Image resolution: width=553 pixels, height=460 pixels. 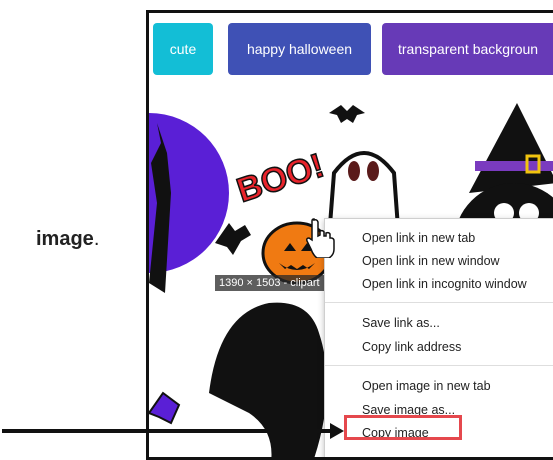 I want to click on witch-hat-shape, so click(x=511, y=148).